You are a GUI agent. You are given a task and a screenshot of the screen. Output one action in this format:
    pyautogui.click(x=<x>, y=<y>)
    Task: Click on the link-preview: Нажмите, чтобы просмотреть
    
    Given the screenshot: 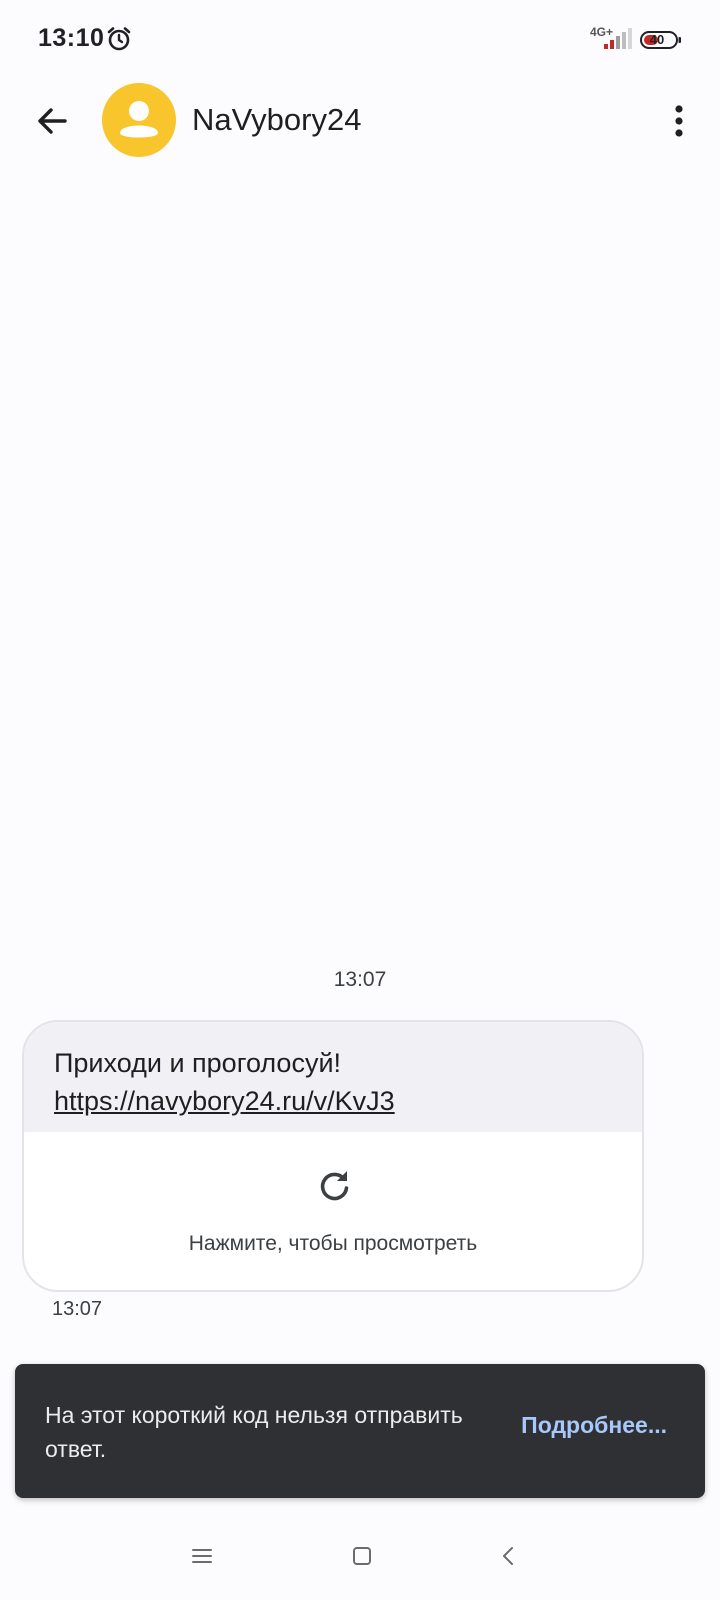 What is the action you would take?
    pyautogui.click(x=333, y=1211)
    